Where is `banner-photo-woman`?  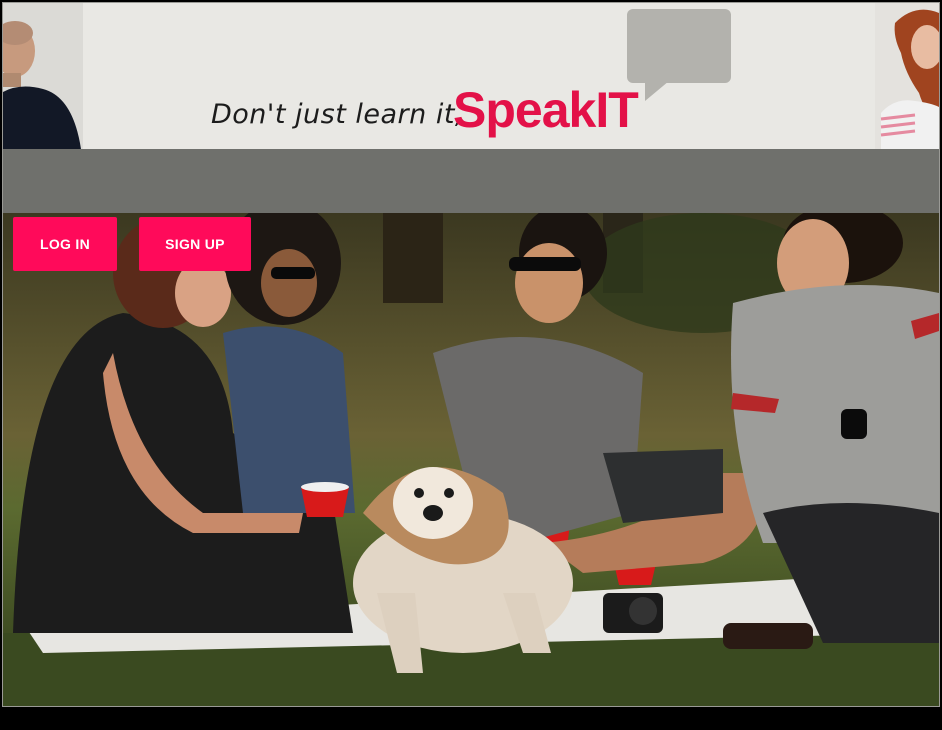 banner-photo-woman is located at coordinates (907, 76).